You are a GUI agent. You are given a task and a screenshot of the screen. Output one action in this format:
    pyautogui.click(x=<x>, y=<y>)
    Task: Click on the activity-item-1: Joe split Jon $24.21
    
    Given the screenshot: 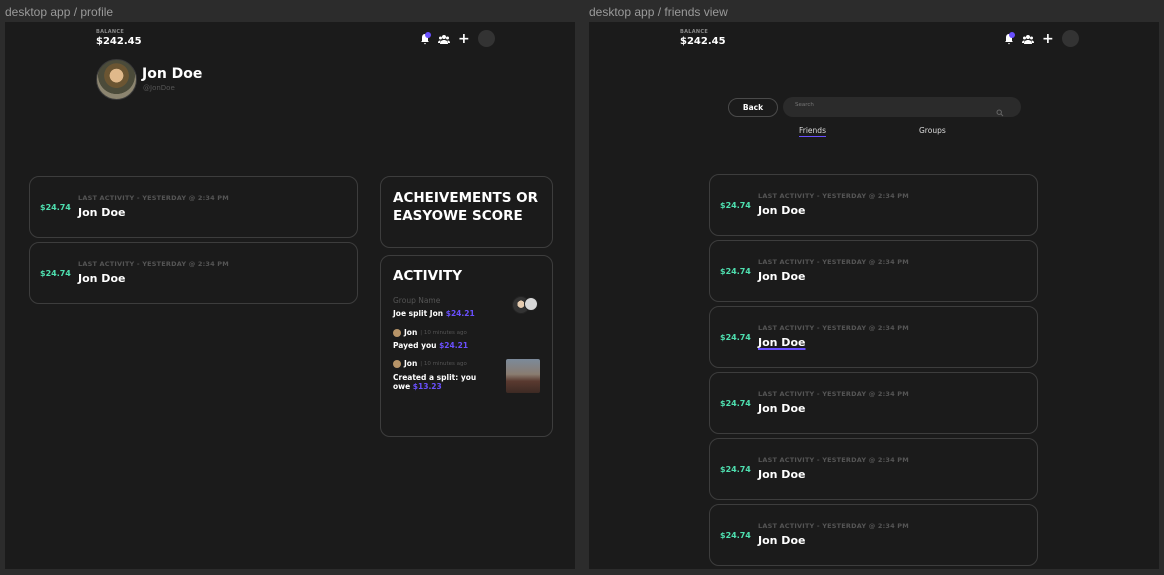 What is the action you would take?
    pyautogui.click(x=434, y=313)
    